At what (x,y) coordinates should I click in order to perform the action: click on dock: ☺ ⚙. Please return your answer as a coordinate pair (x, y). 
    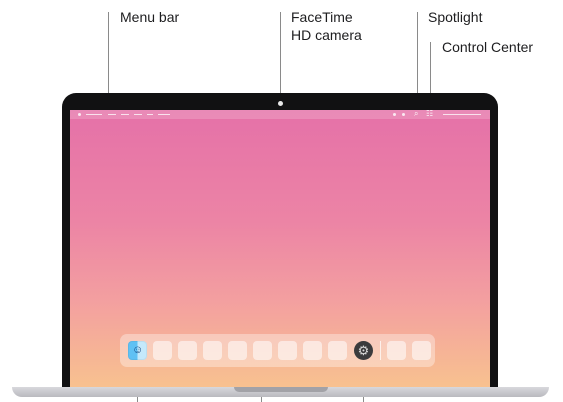
    Looking at the image, I should click on (277, 350).